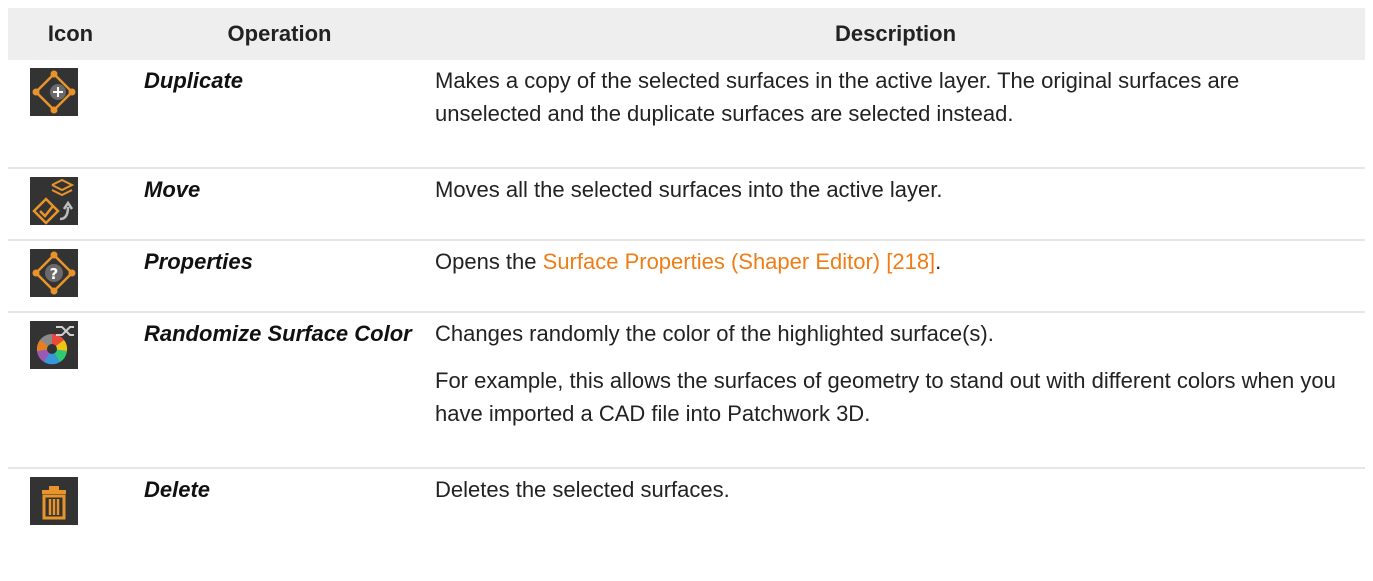 The width and height of the screenshot is (1373, 581). I want to click on randomize-color-icon, so click(54, 345).